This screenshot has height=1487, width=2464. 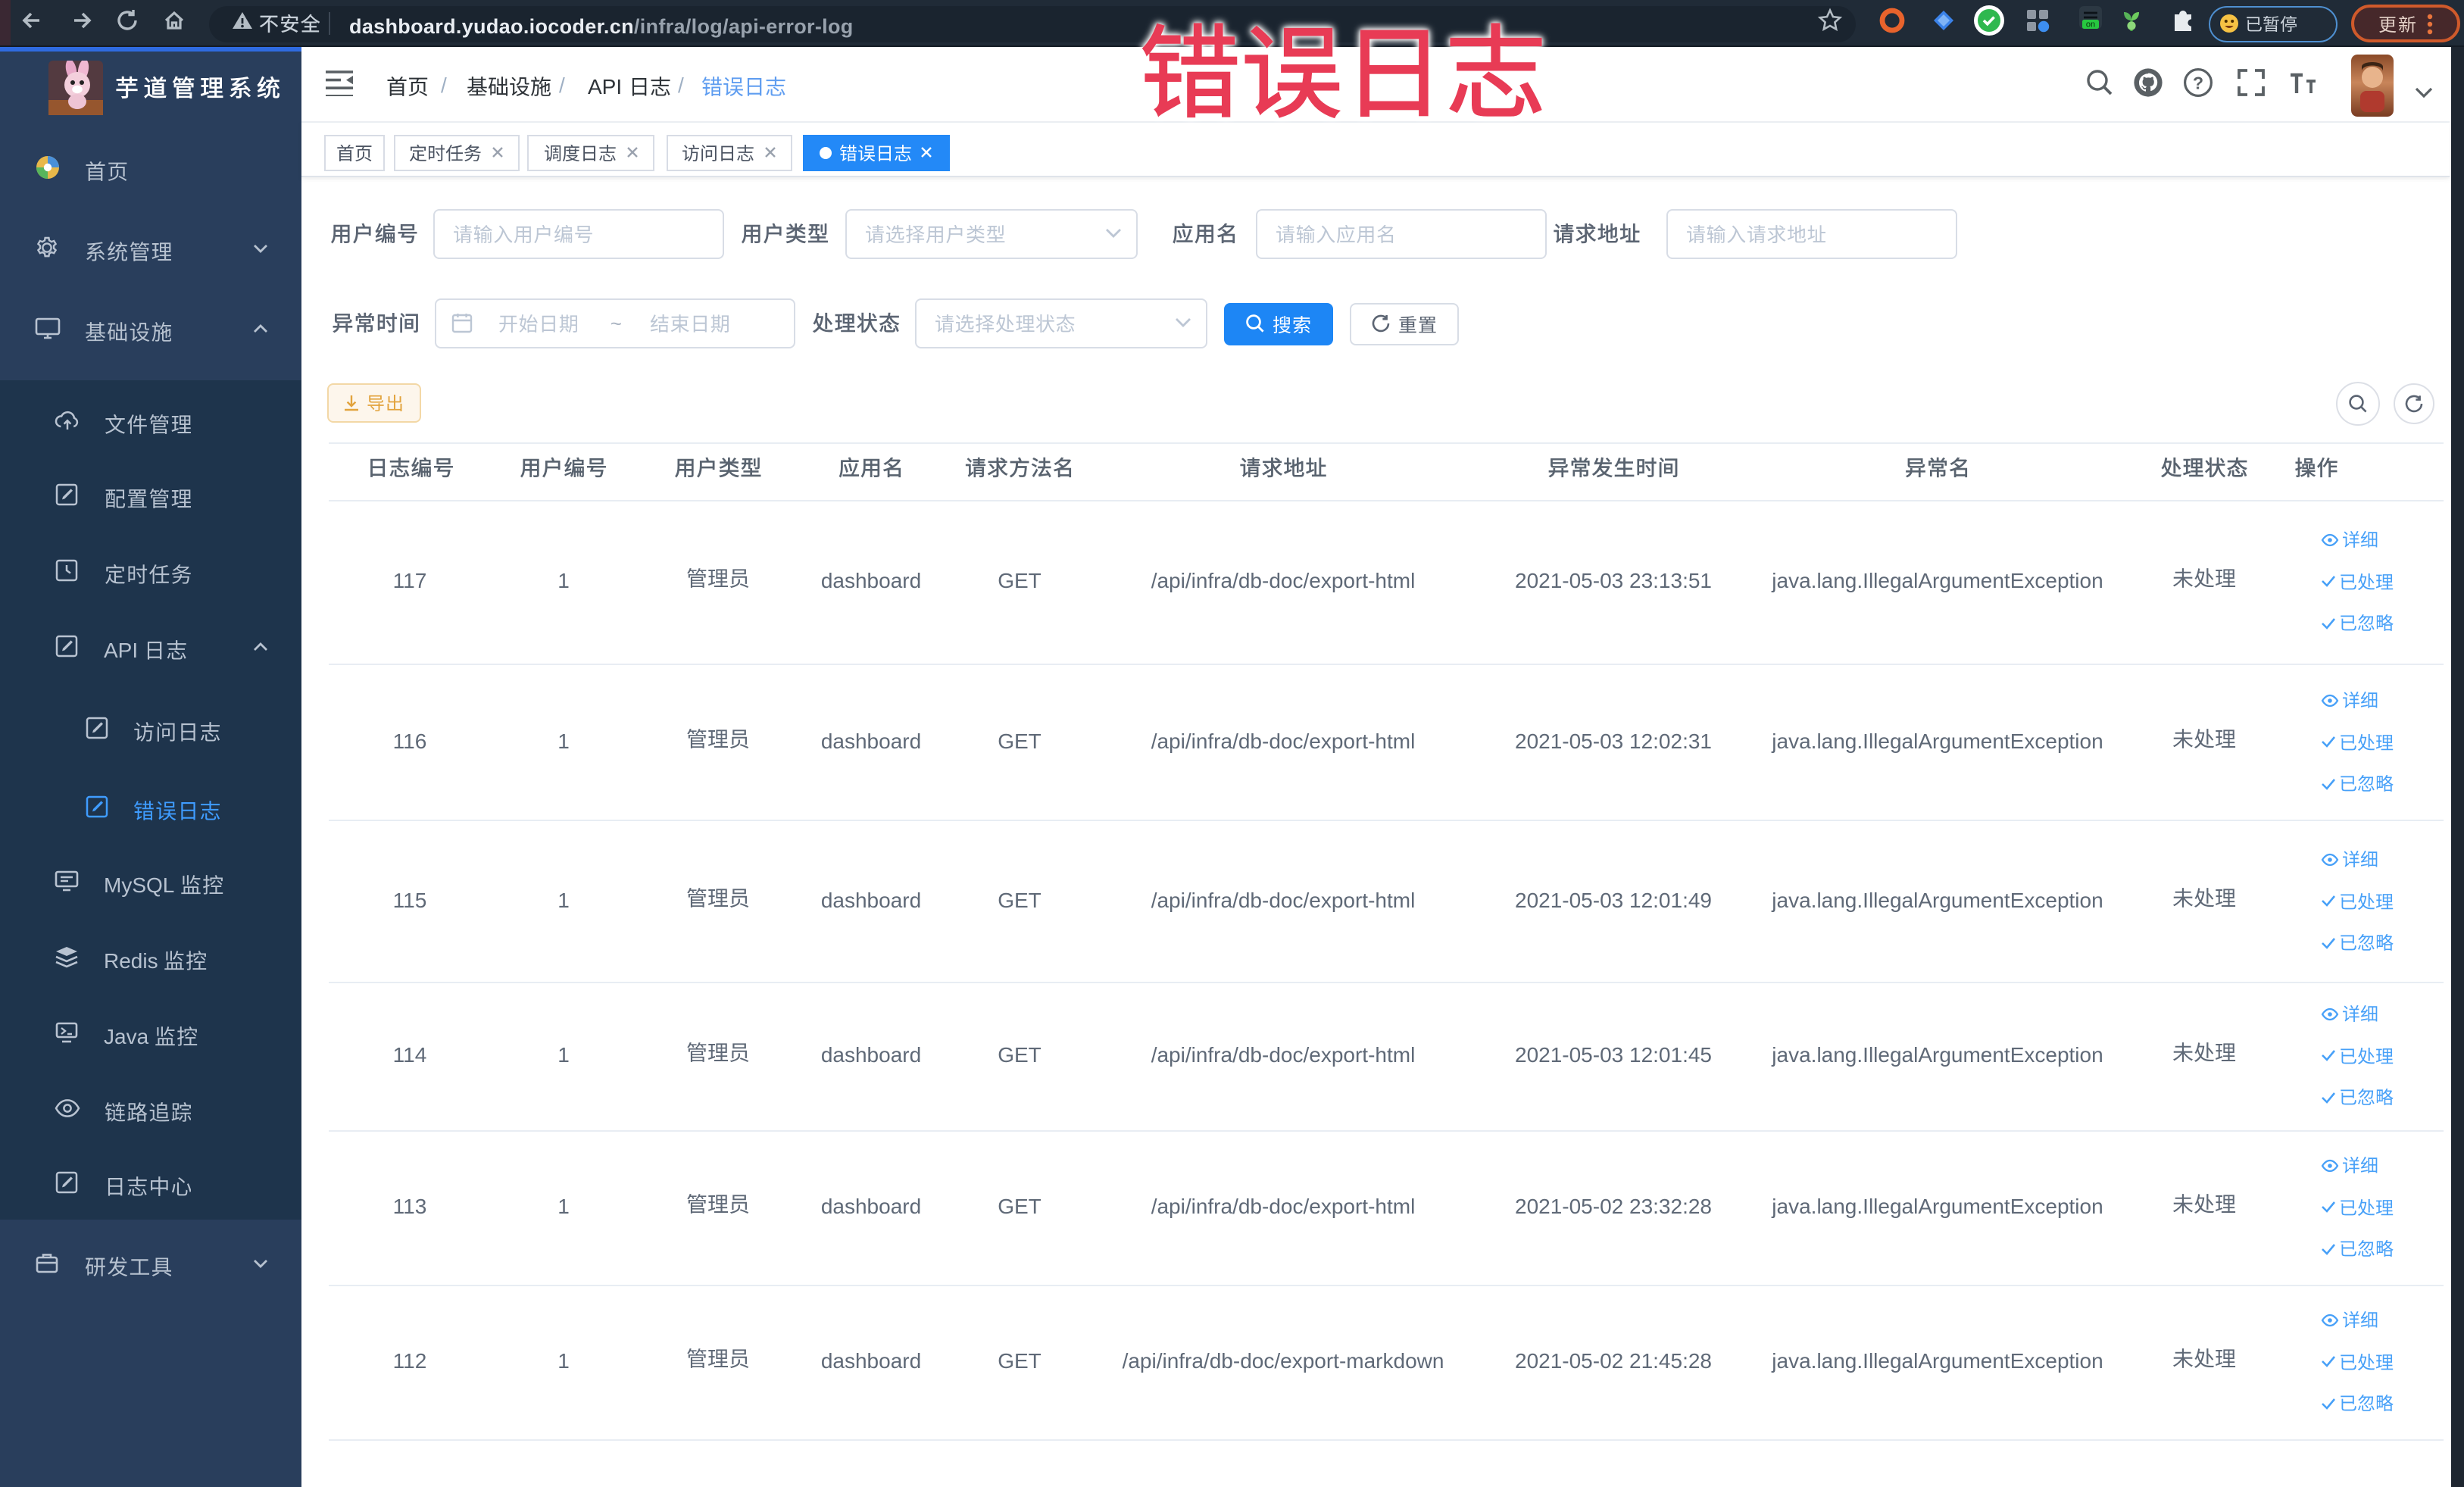 I want to click on svg-text: on, so click(x=2090, y=25).